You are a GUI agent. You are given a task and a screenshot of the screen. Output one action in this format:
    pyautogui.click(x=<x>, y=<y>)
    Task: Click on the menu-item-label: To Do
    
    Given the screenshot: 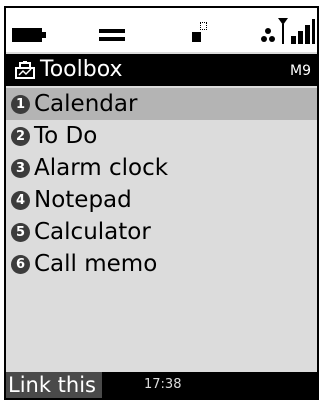 What is the action you would take?
    pyautogui.click(x=66, y=136)
    